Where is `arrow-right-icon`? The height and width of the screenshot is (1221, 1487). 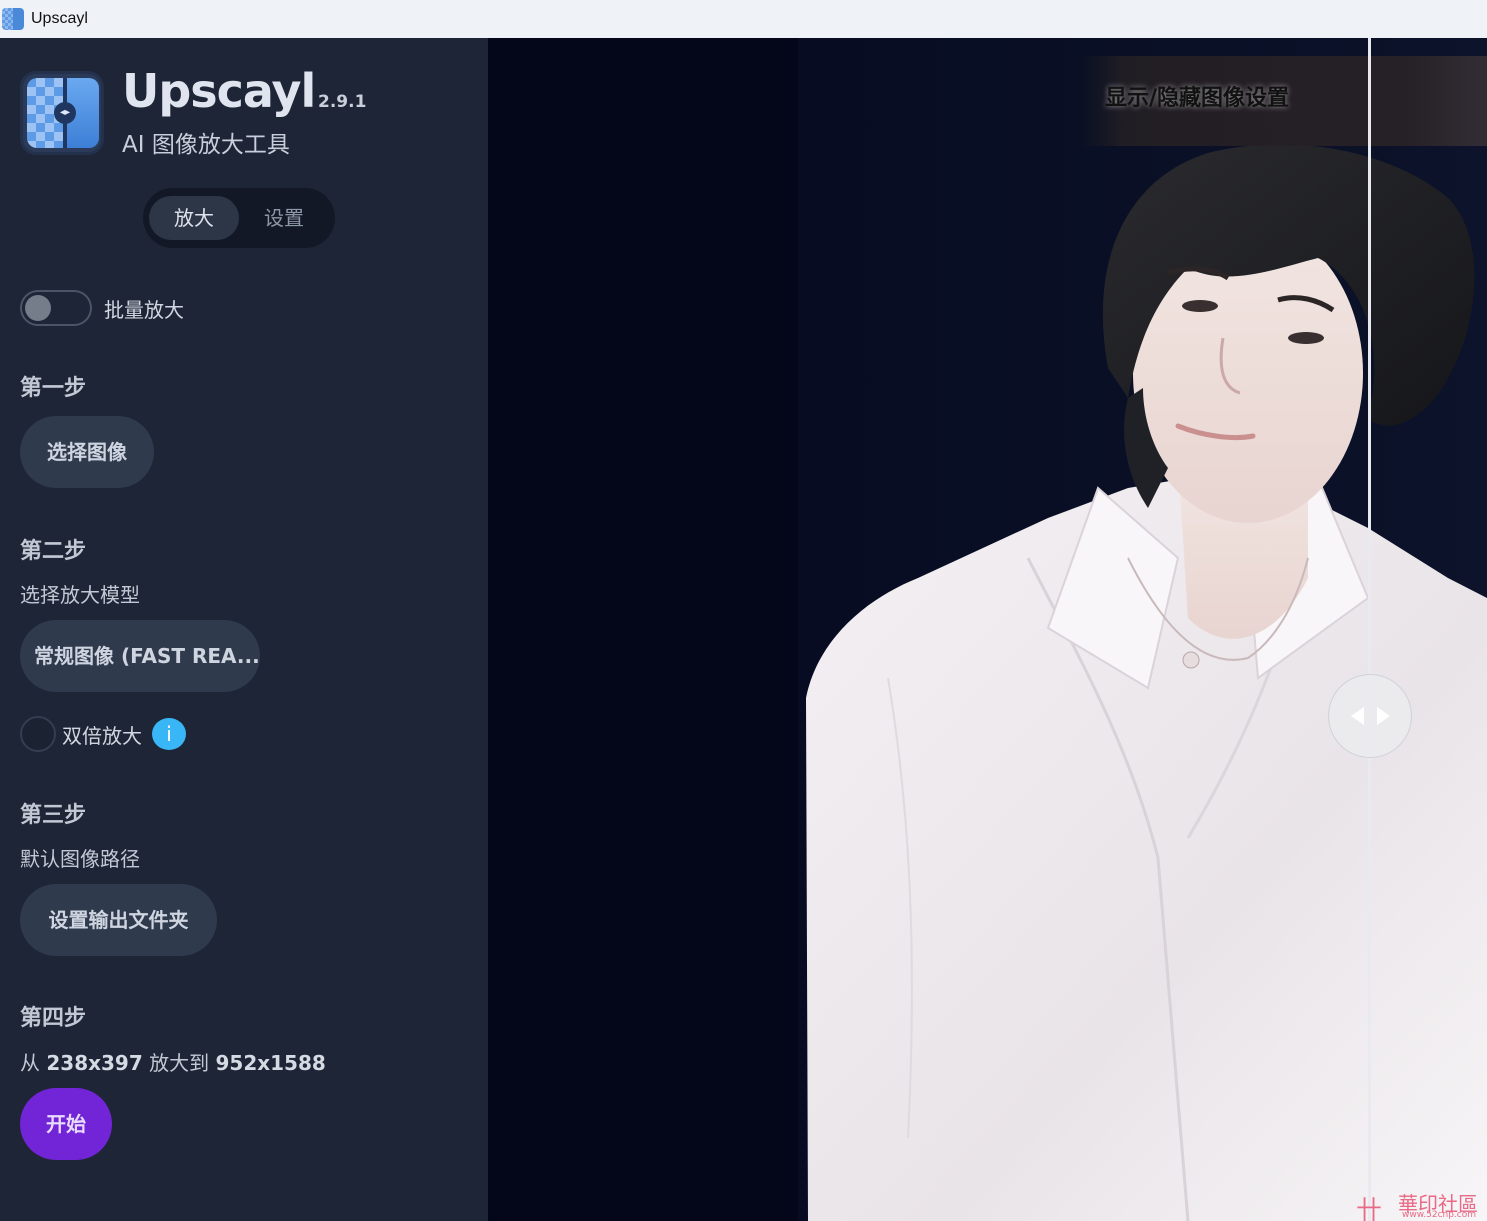
arrow-right-icon is located at coordinates (1383, 716).